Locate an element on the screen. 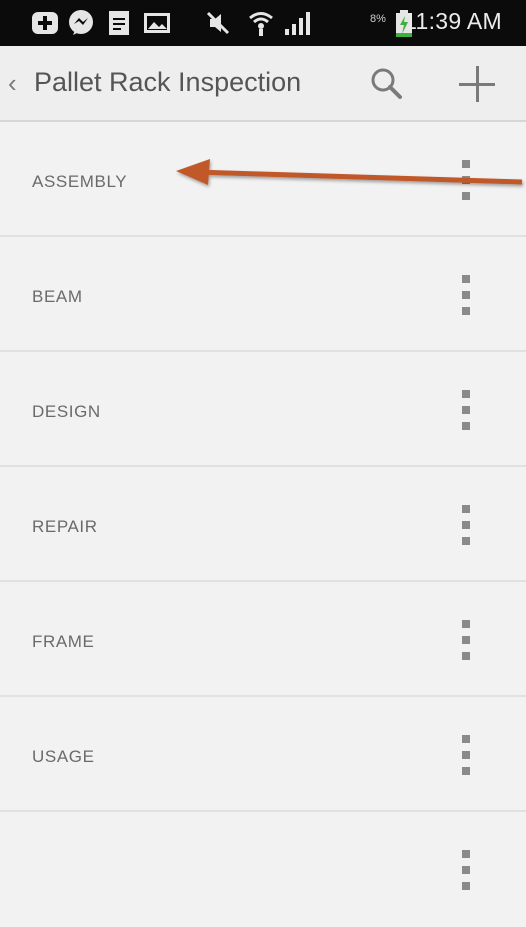  status-bar: 8% 11:39 AM is located at coordinates (263, 23).